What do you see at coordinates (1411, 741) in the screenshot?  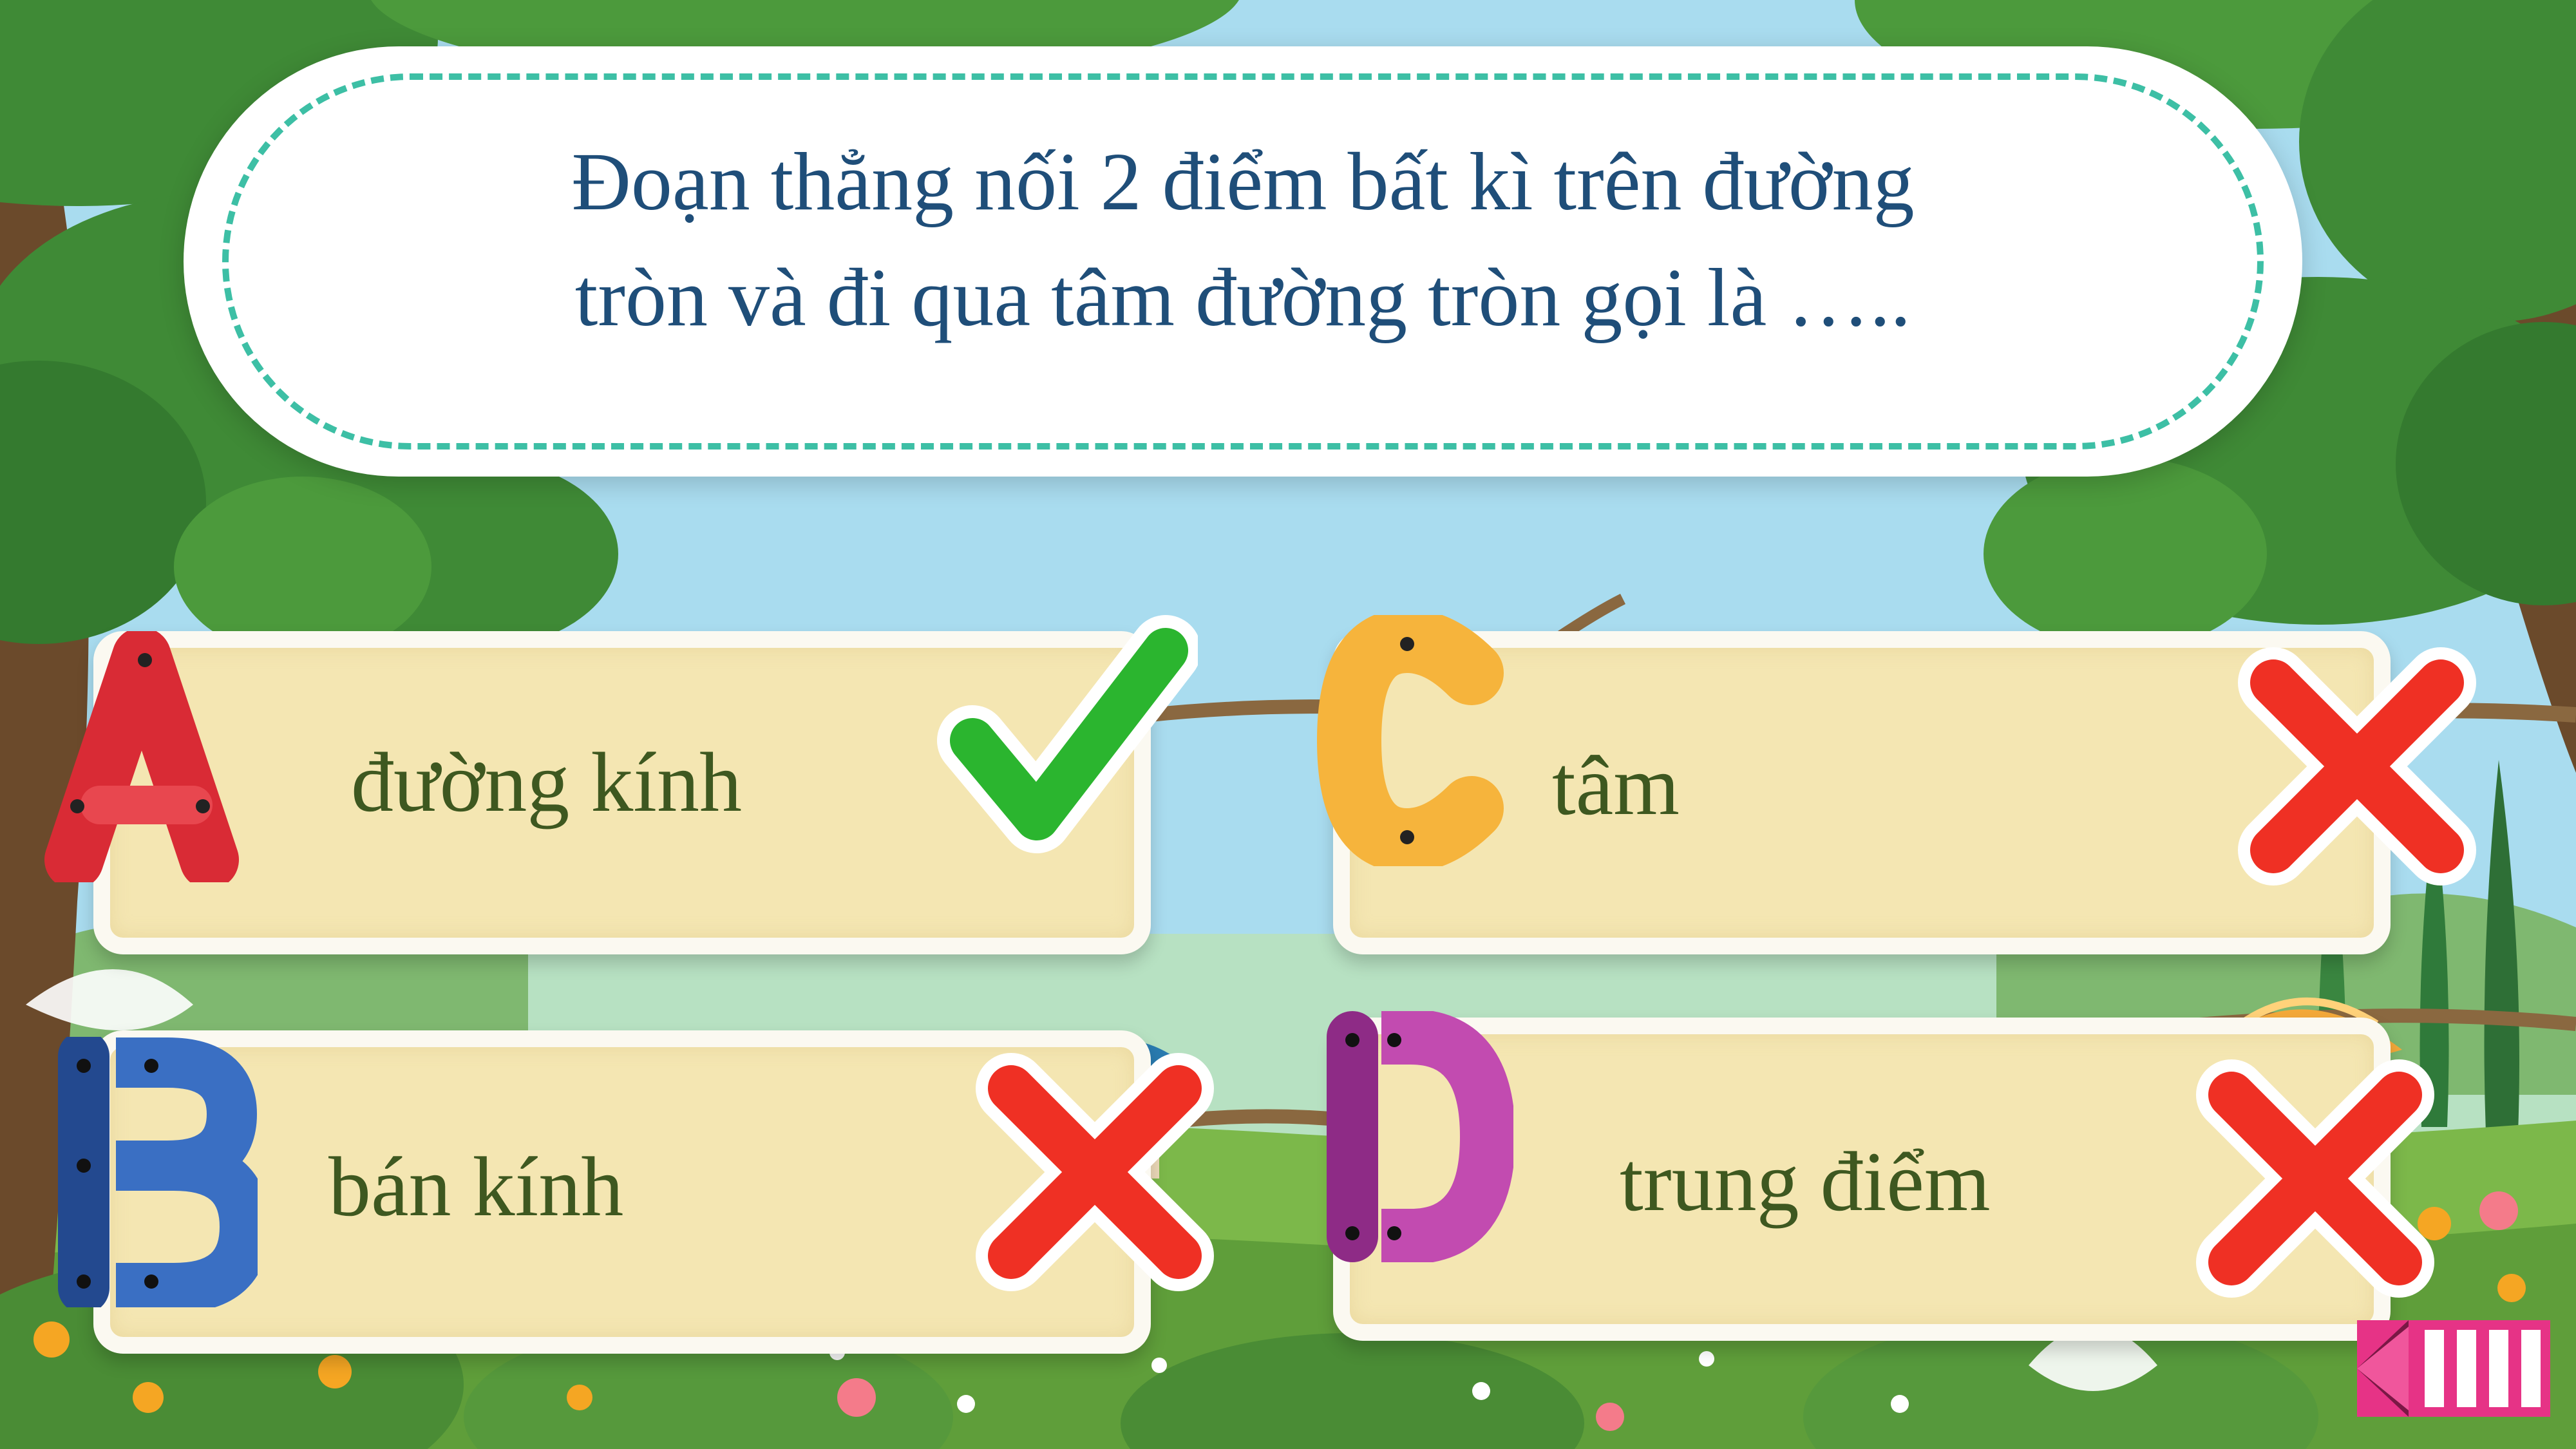 I see `letter-c-icon` at bounding box center [1411, 741].